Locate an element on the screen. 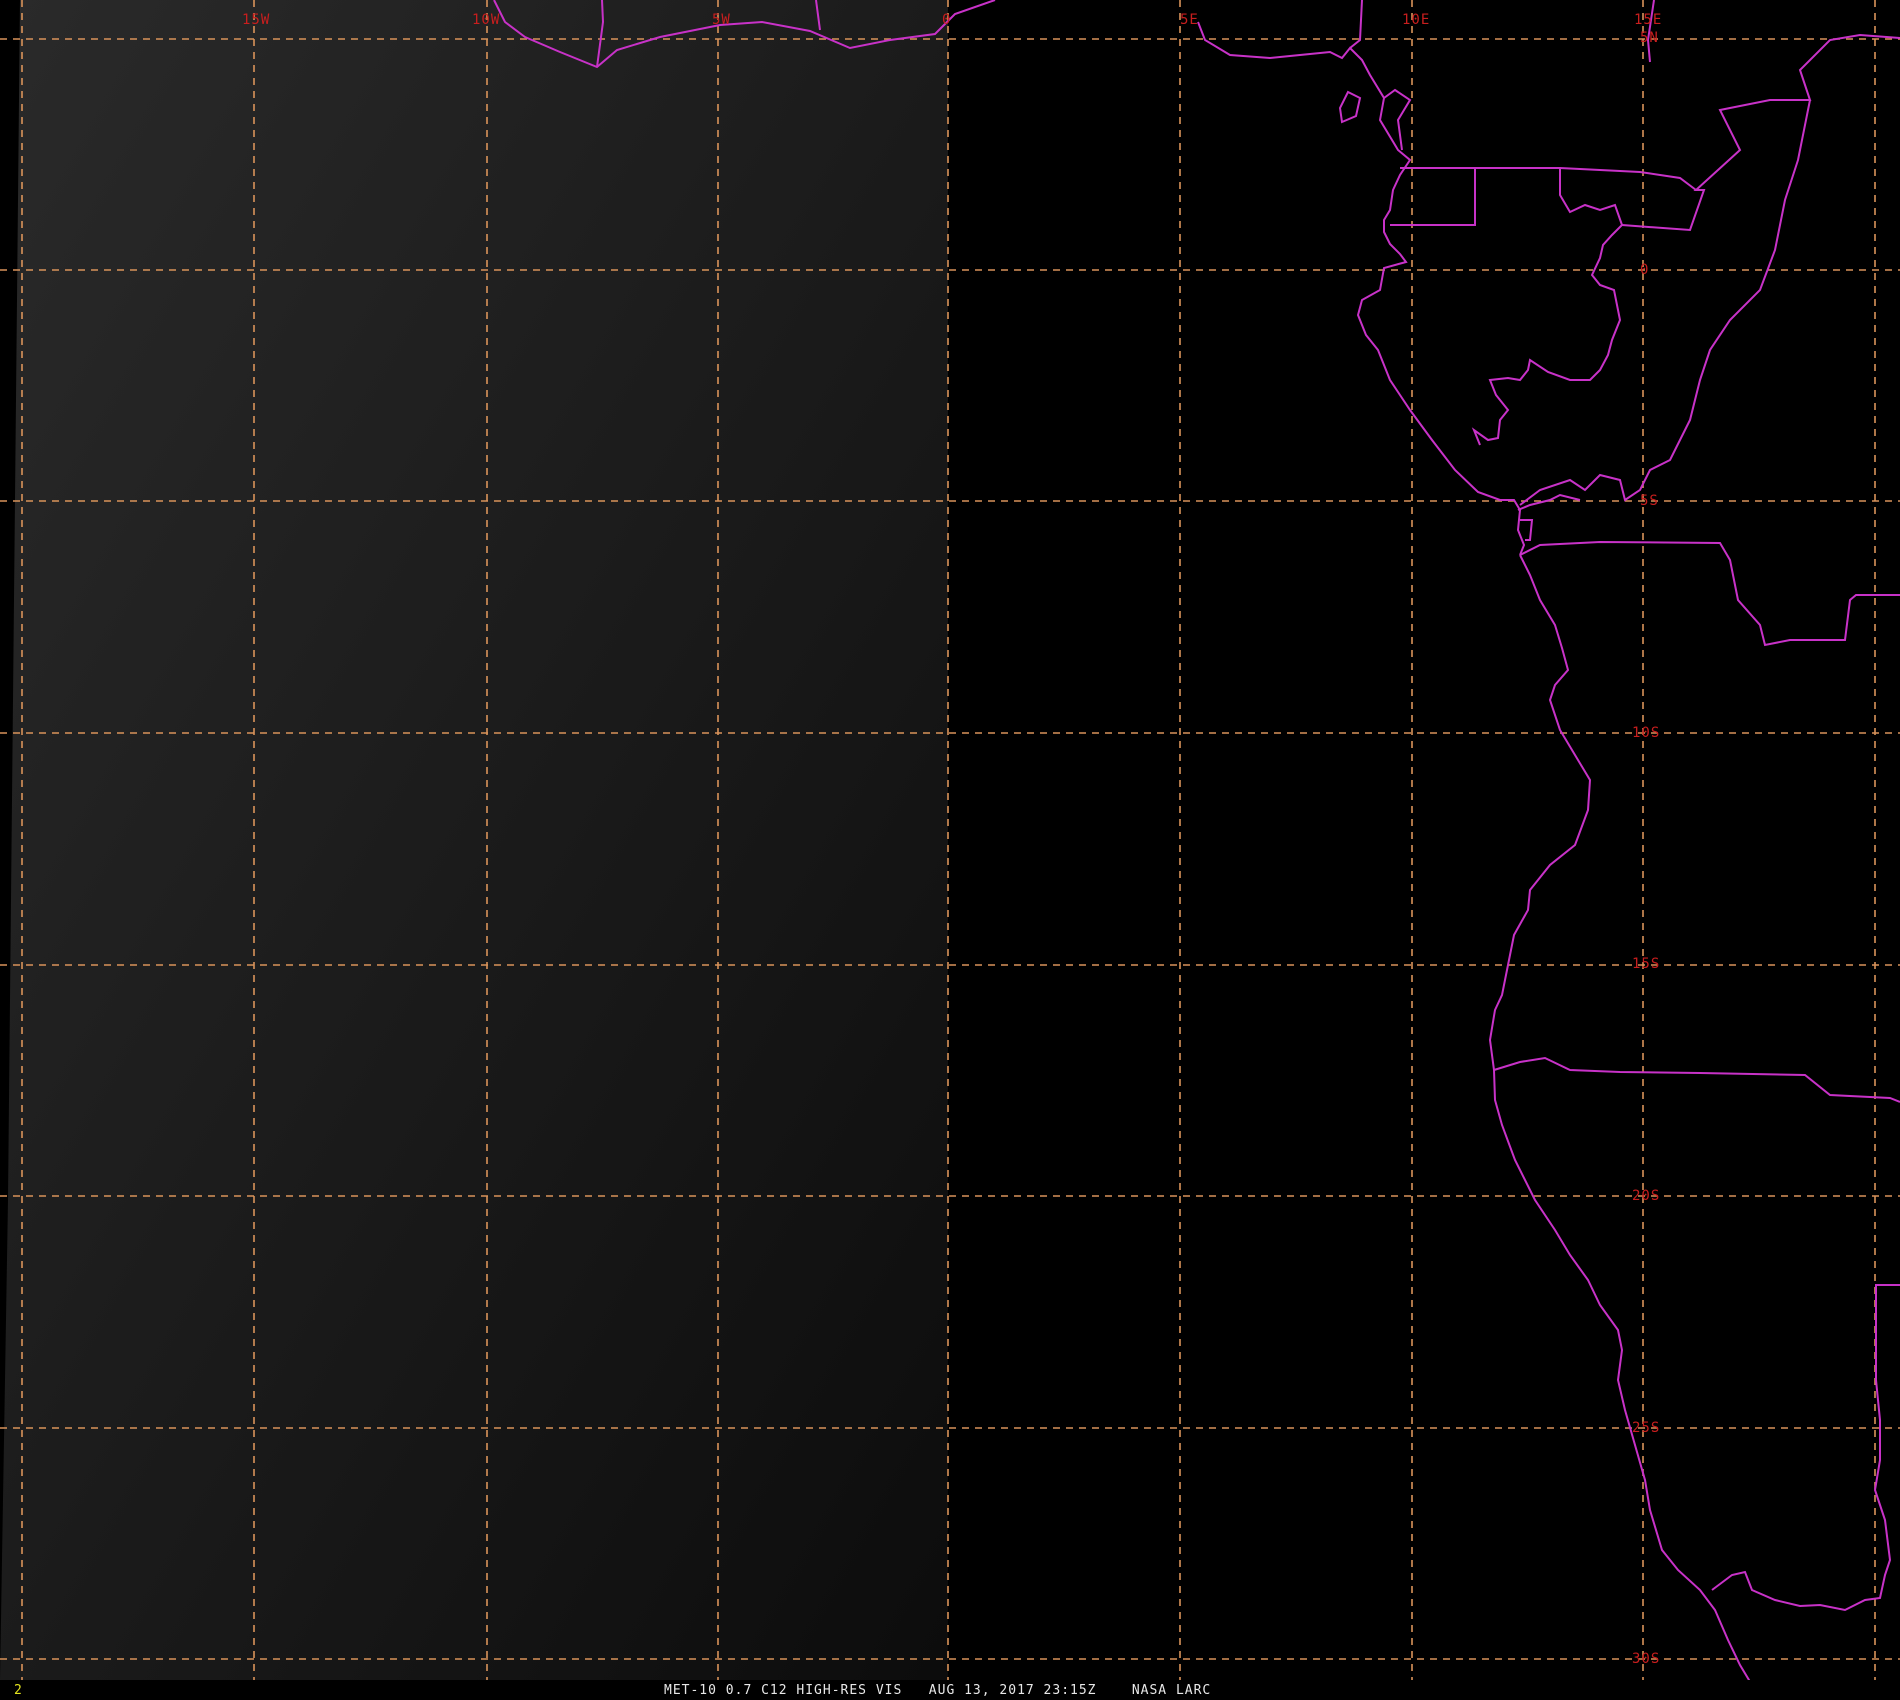 This screenshot has height=1700, width=1900. latitude-label: 25S is located at coordinates (1646, 1428).